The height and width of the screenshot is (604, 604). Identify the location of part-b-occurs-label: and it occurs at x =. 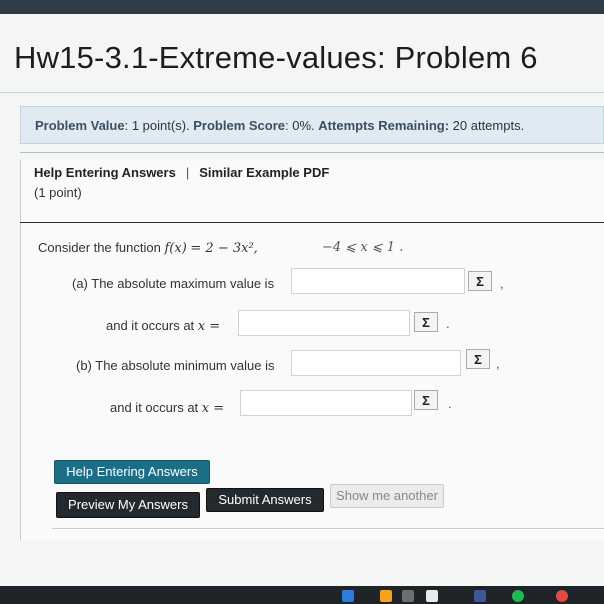
(167, 408).